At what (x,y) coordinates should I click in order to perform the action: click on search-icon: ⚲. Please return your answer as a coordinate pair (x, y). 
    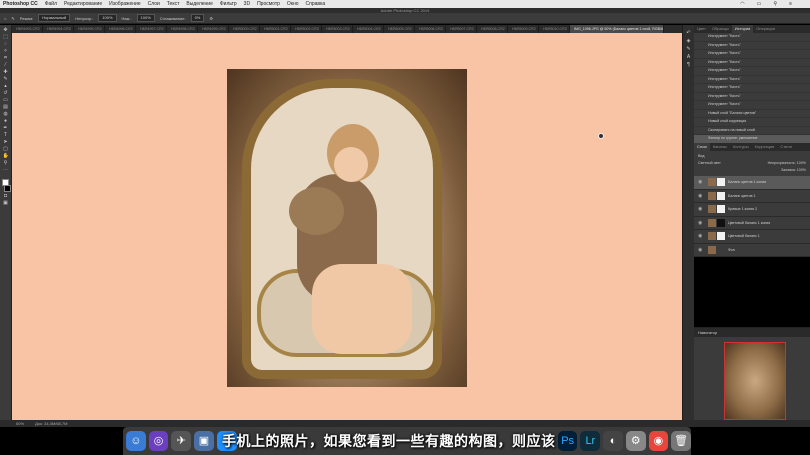
    Looking at the image, I should click on (775, 4).